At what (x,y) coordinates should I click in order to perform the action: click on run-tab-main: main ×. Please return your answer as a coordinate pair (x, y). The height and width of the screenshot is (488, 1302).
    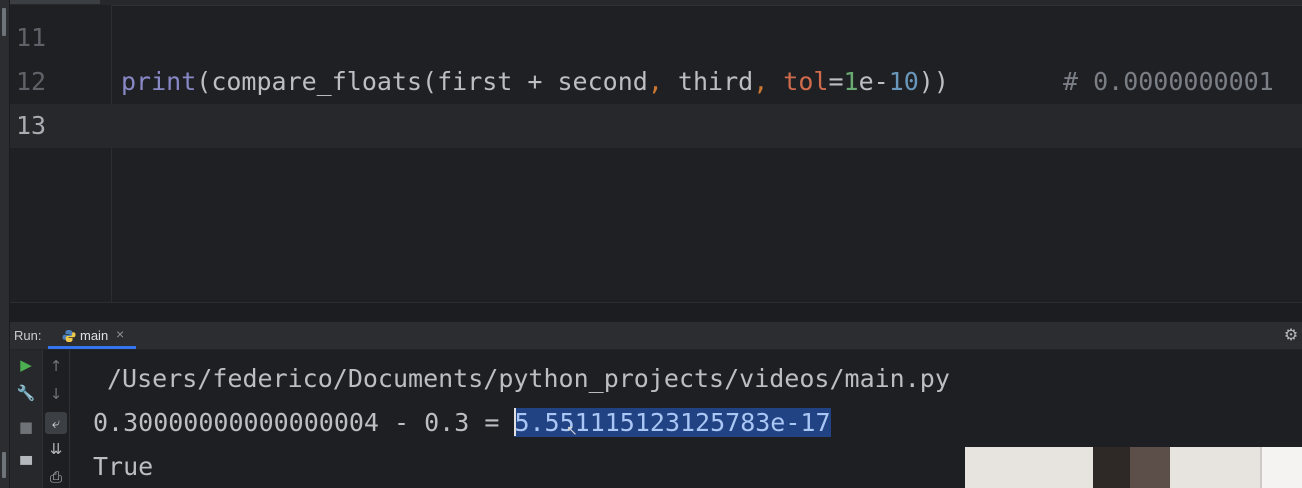
    Looking at the image, I should click on (92, 335).